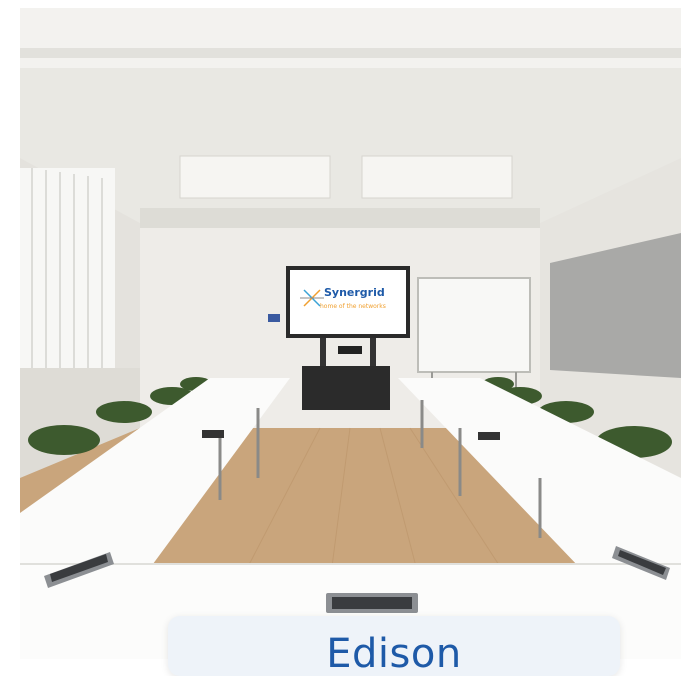  What do you see at coordinates (372, 603) in the screenshot?
I see `power-socket-icon` at bounding box center [372, 603].